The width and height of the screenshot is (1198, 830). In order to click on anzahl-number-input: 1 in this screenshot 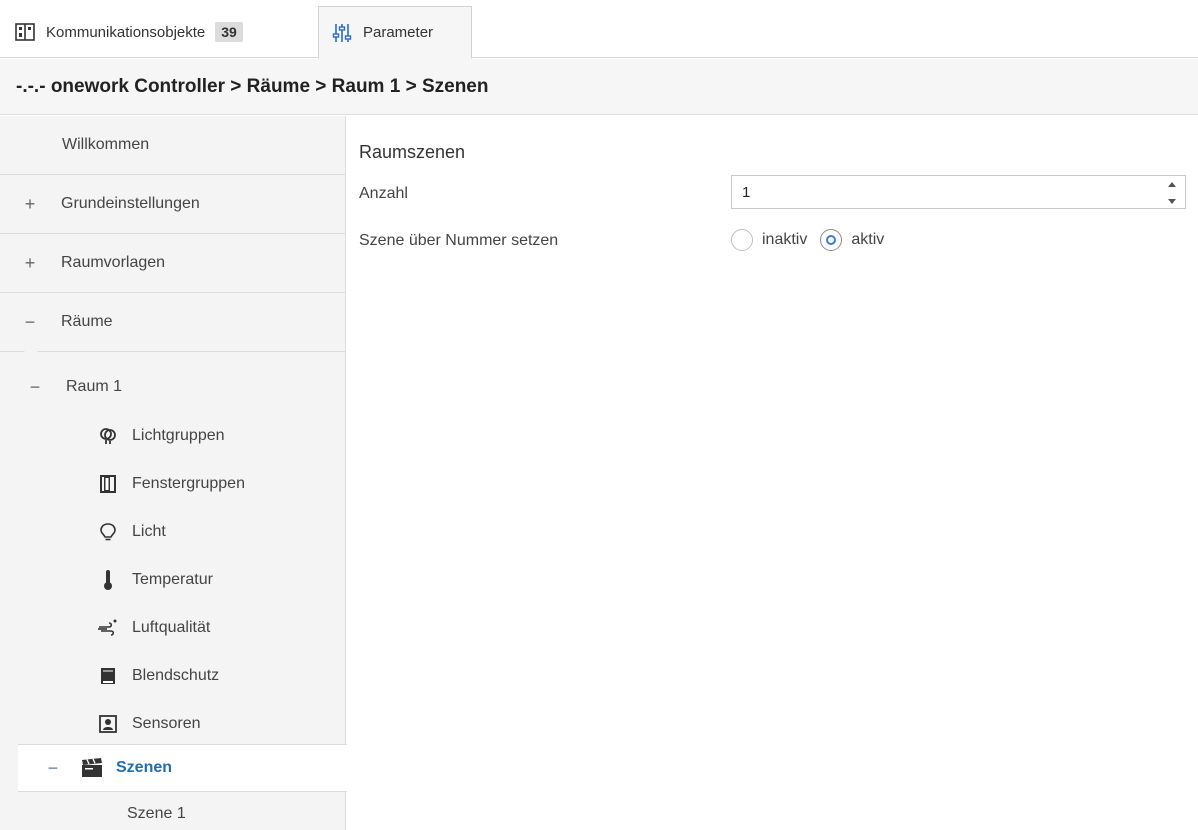, I will do `click(958, 192)`.